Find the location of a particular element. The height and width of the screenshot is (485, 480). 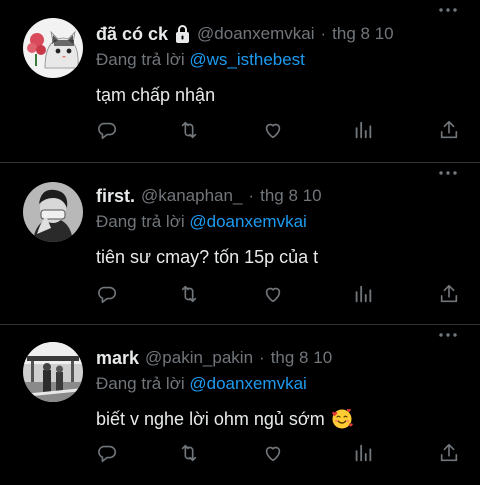

display-name: đã có ck is located at coordinates (132, 34).